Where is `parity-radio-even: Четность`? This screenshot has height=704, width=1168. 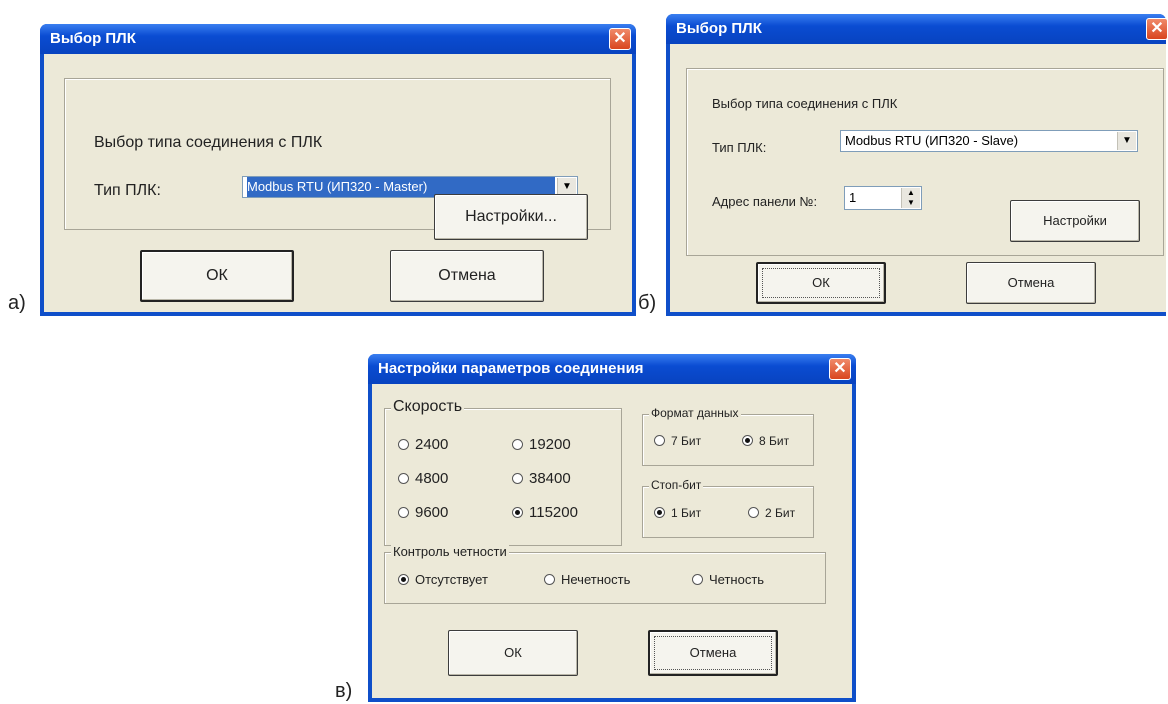
parity-radio-even: Четность is located at coordinates (728, 579).